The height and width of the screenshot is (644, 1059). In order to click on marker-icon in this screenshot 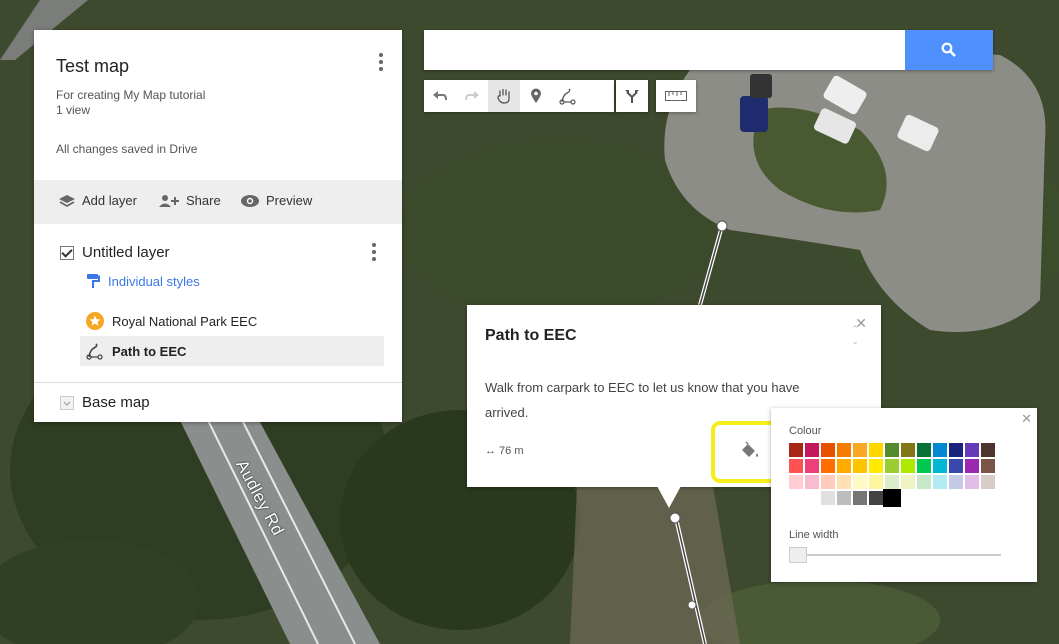, I will do `click(536, 95)`.